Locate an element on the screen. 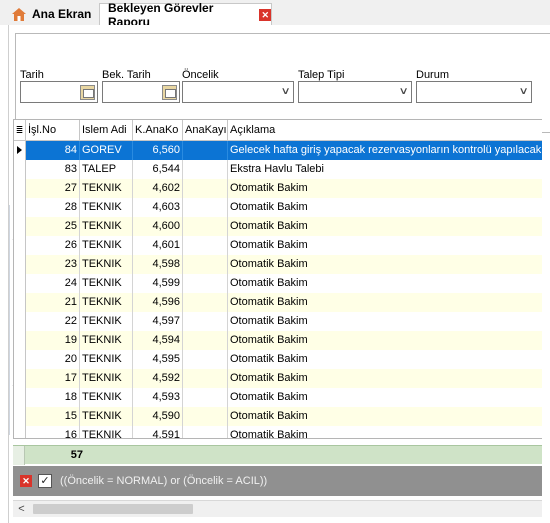  cell-kanako: 4,592 is located at coordinates (158, 378).